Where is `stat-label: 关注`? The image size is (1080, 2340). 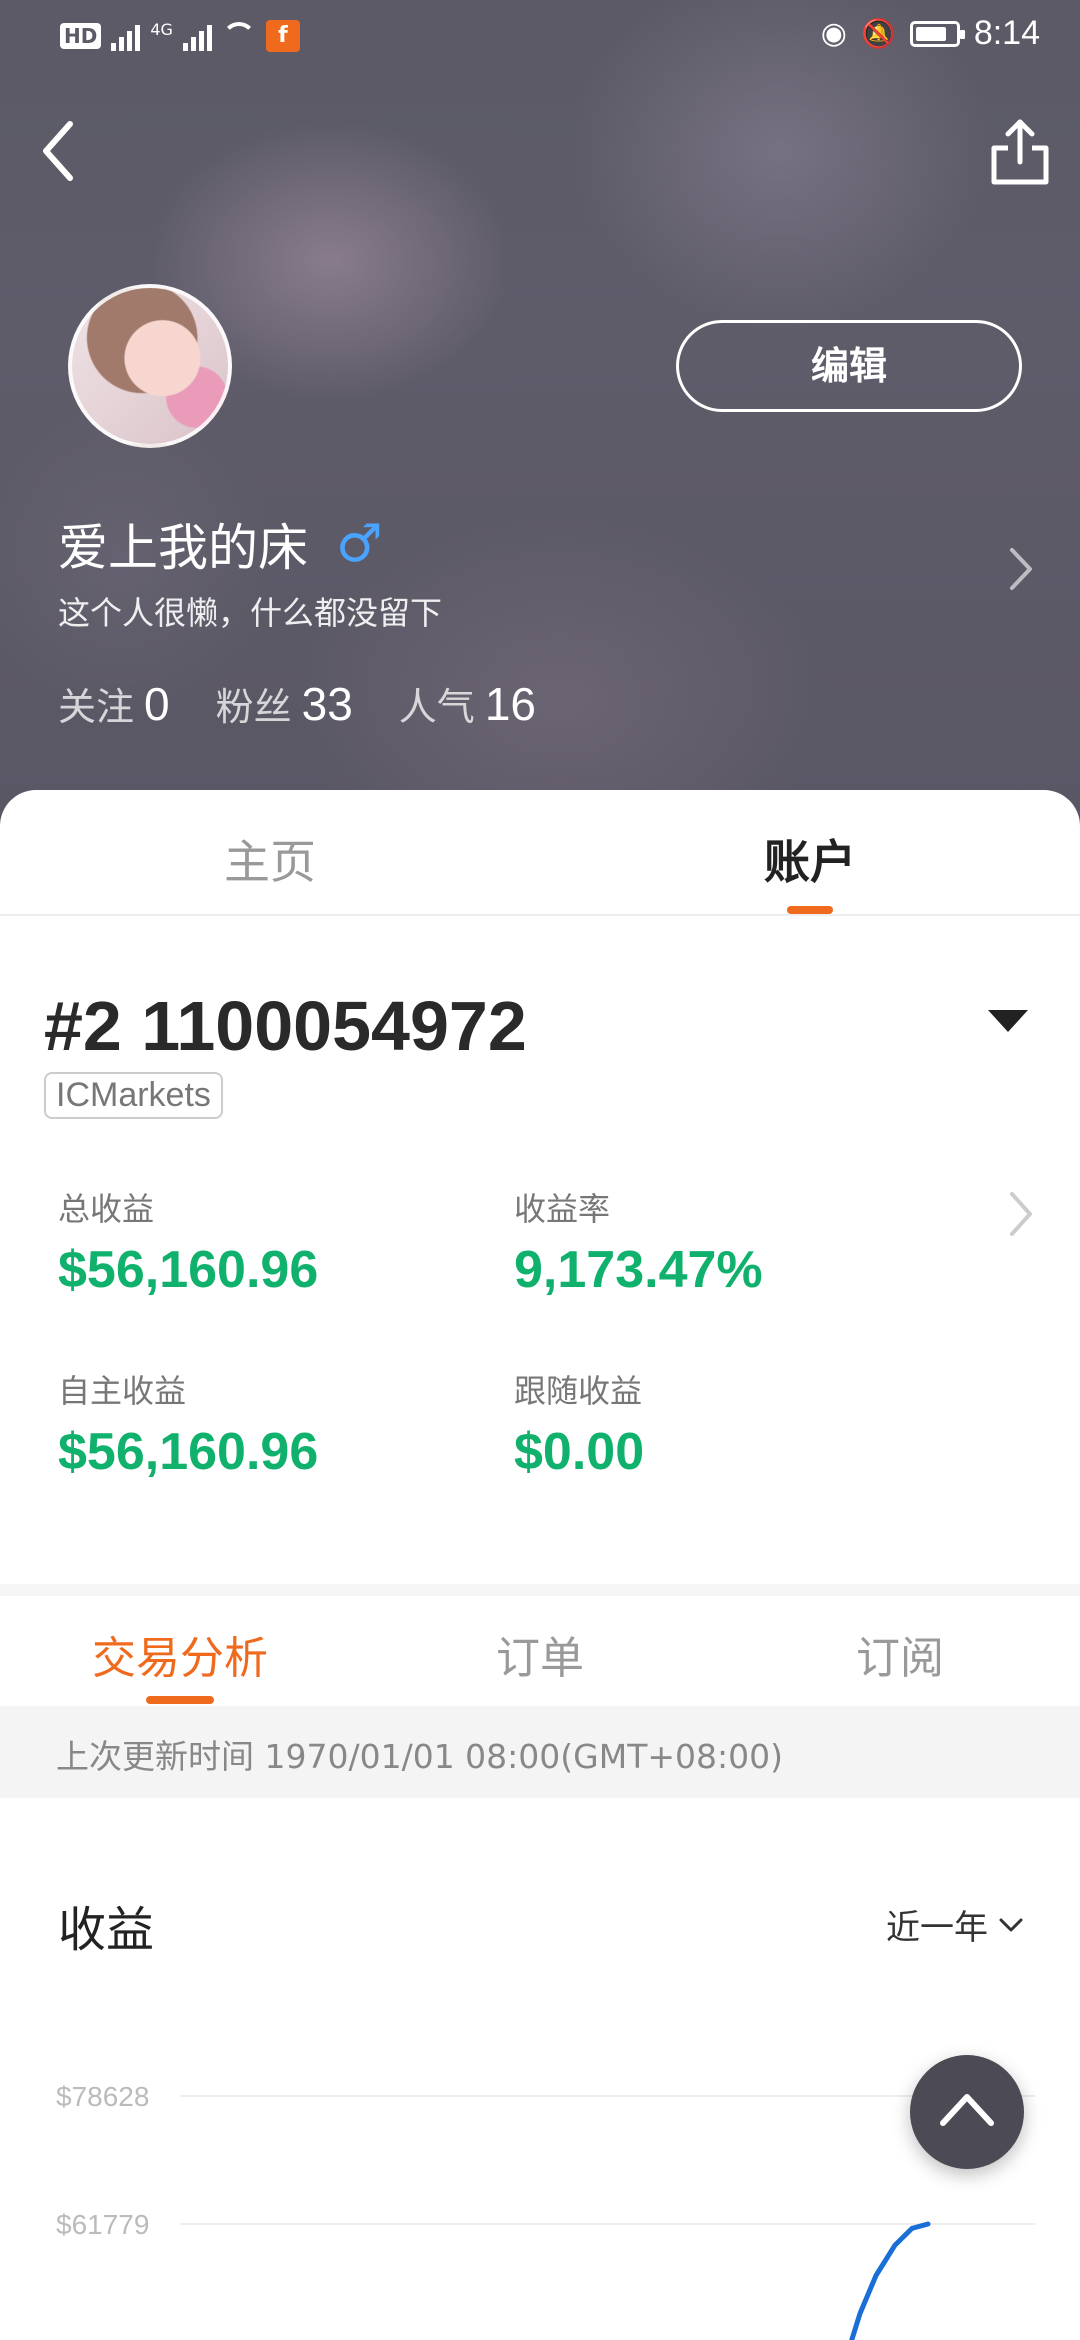
stat-label: 关注 is located at coordinates (96, 707).